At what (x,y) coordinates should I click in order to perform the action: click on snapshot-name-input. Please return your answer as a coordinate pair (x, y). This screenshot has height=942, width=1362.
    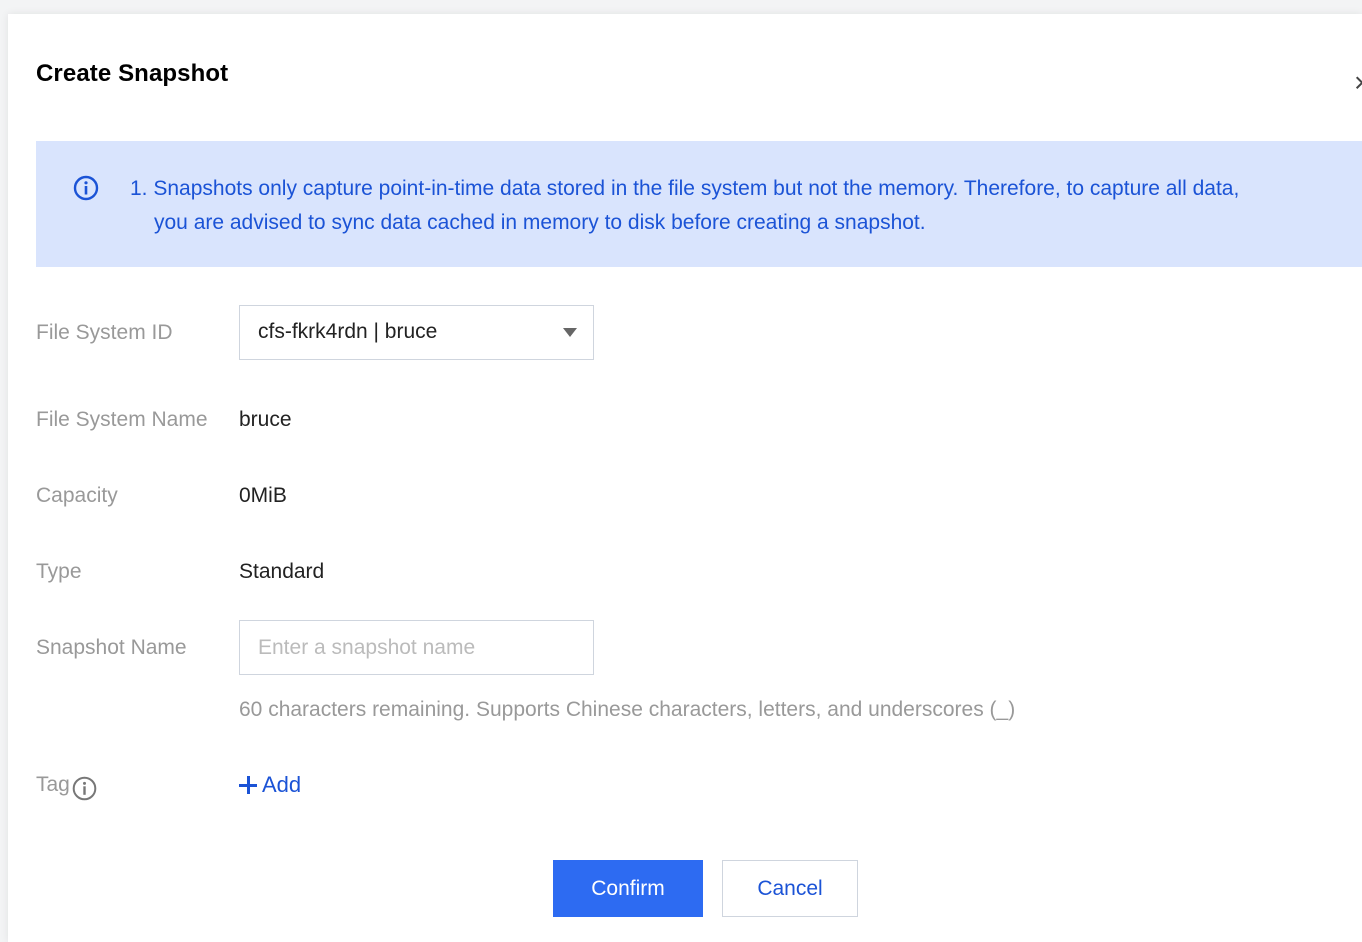
    Looking at the image, I should click on (416, 647).